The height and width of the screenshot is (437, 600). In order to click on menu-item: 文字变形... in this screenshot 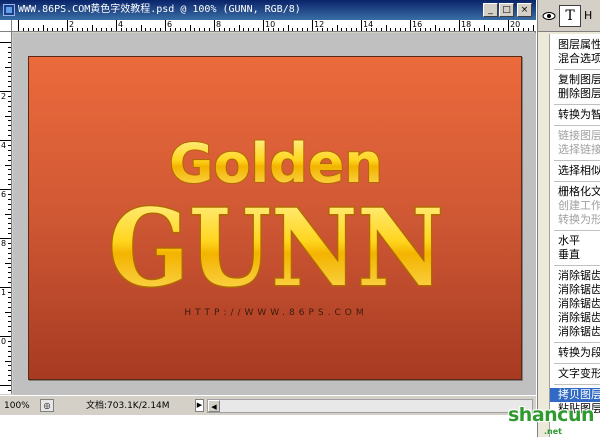, I will do `click(575, 374)`.